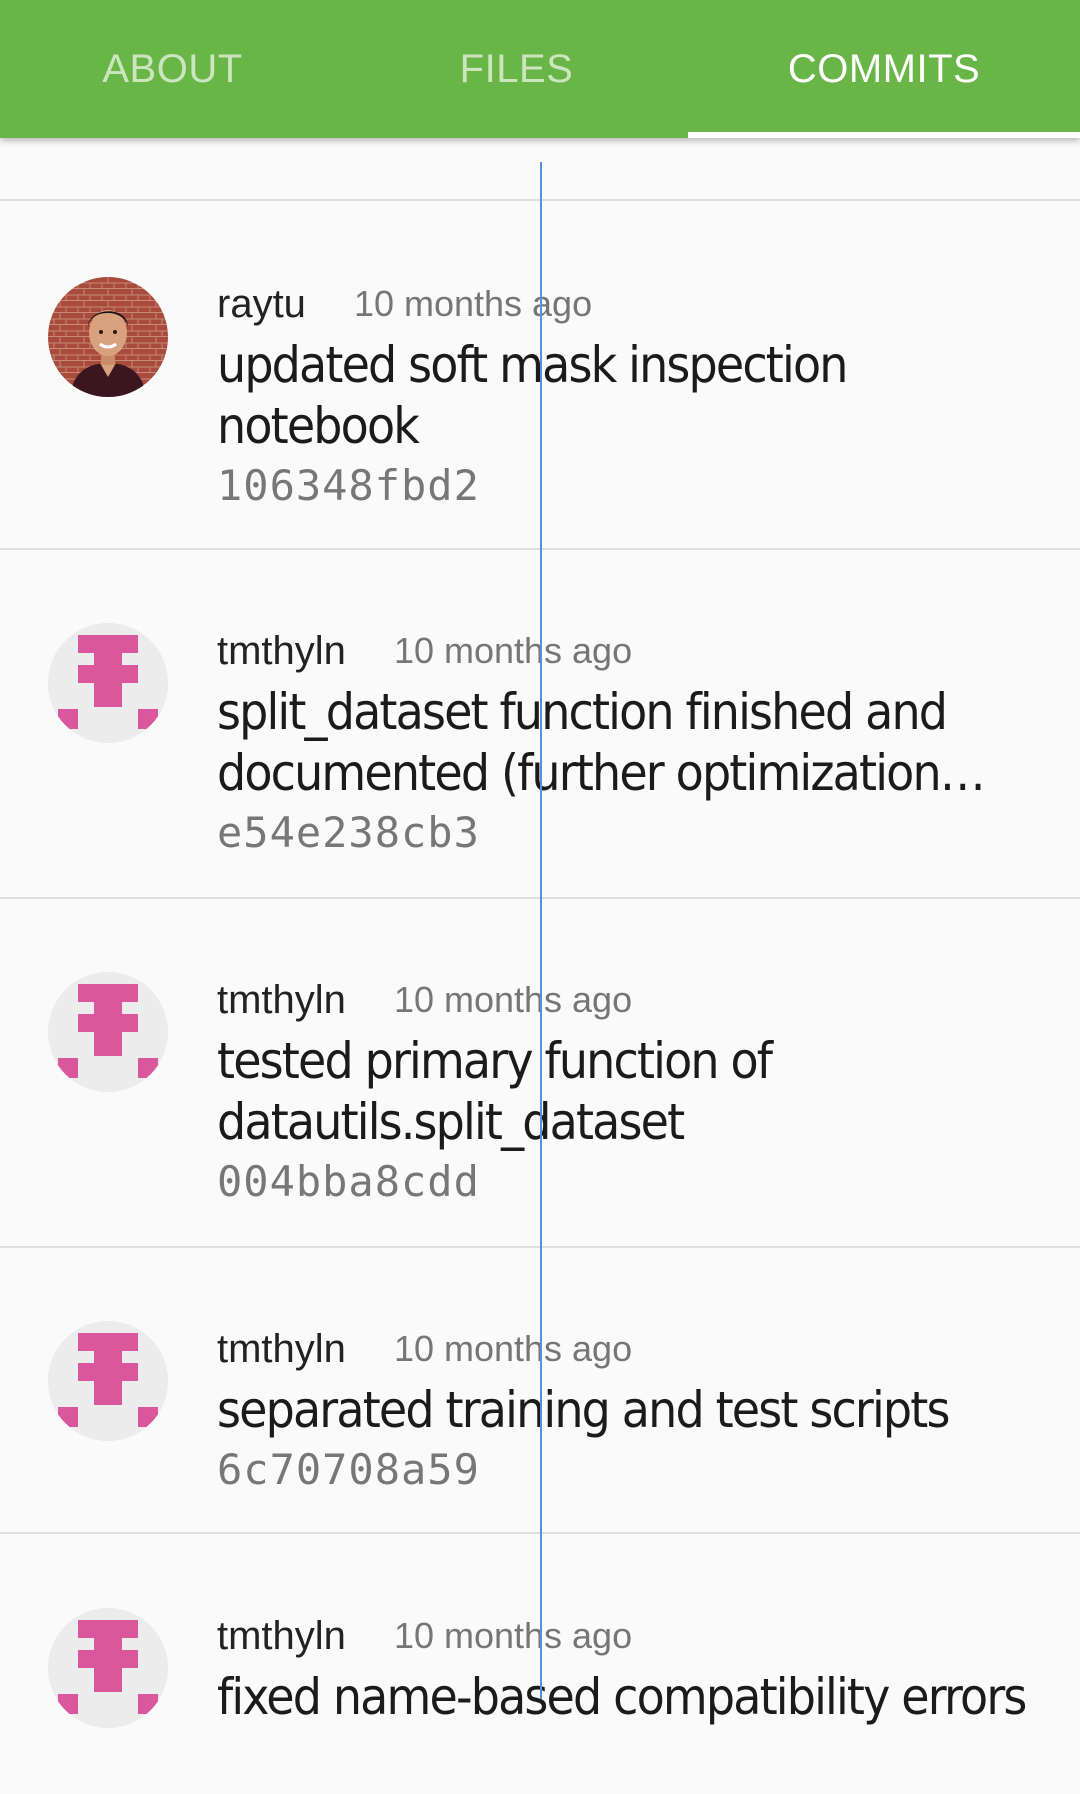  What do you see at coordinates (348, 1469) in the screenshot?
I see `commit-sha: 6c70708a59` at bounding box center [348, 1469].